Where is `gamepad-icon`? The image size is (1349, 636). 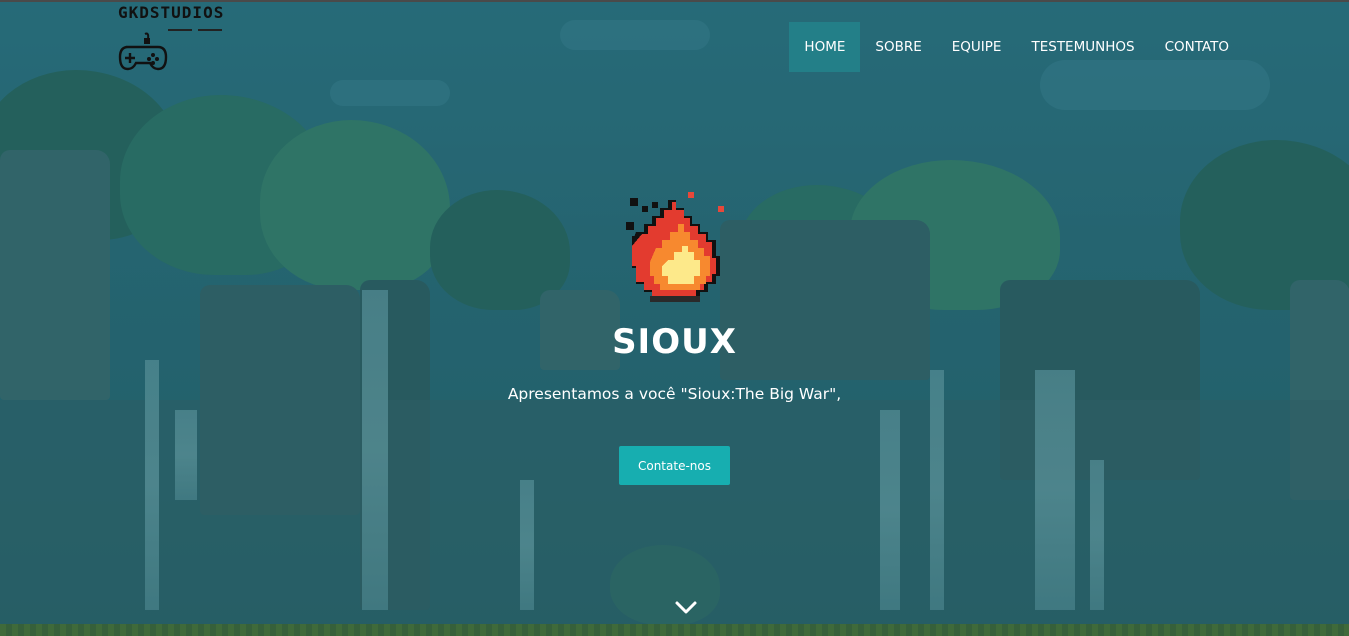 gamepad-icon is located at coordinates (143, 51).